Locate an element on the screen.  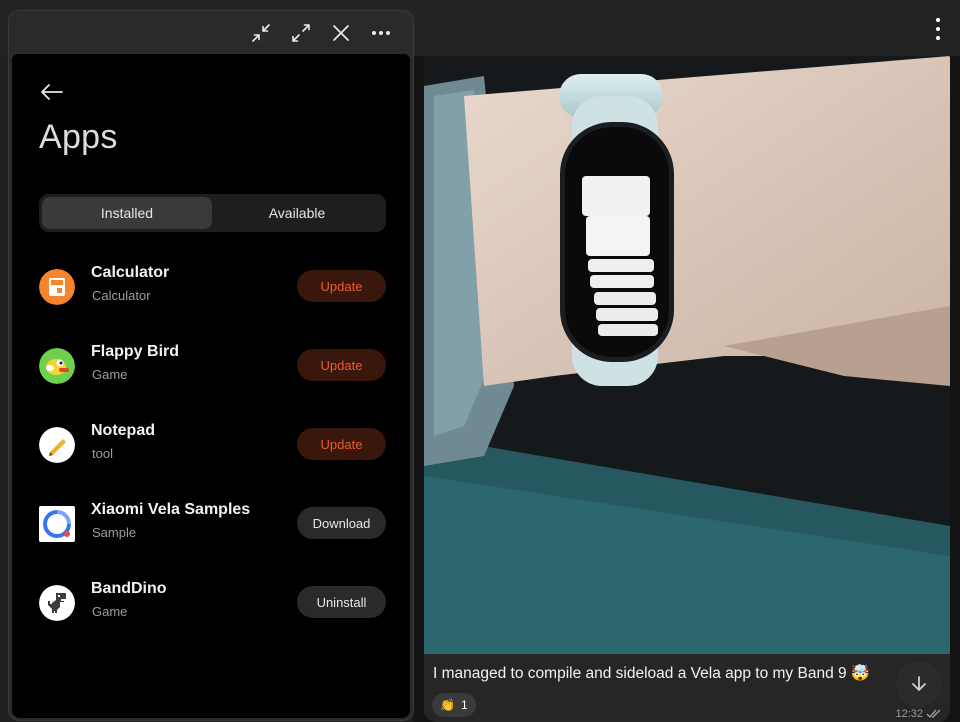
download-button: Download is located at coordinates (341, 523).